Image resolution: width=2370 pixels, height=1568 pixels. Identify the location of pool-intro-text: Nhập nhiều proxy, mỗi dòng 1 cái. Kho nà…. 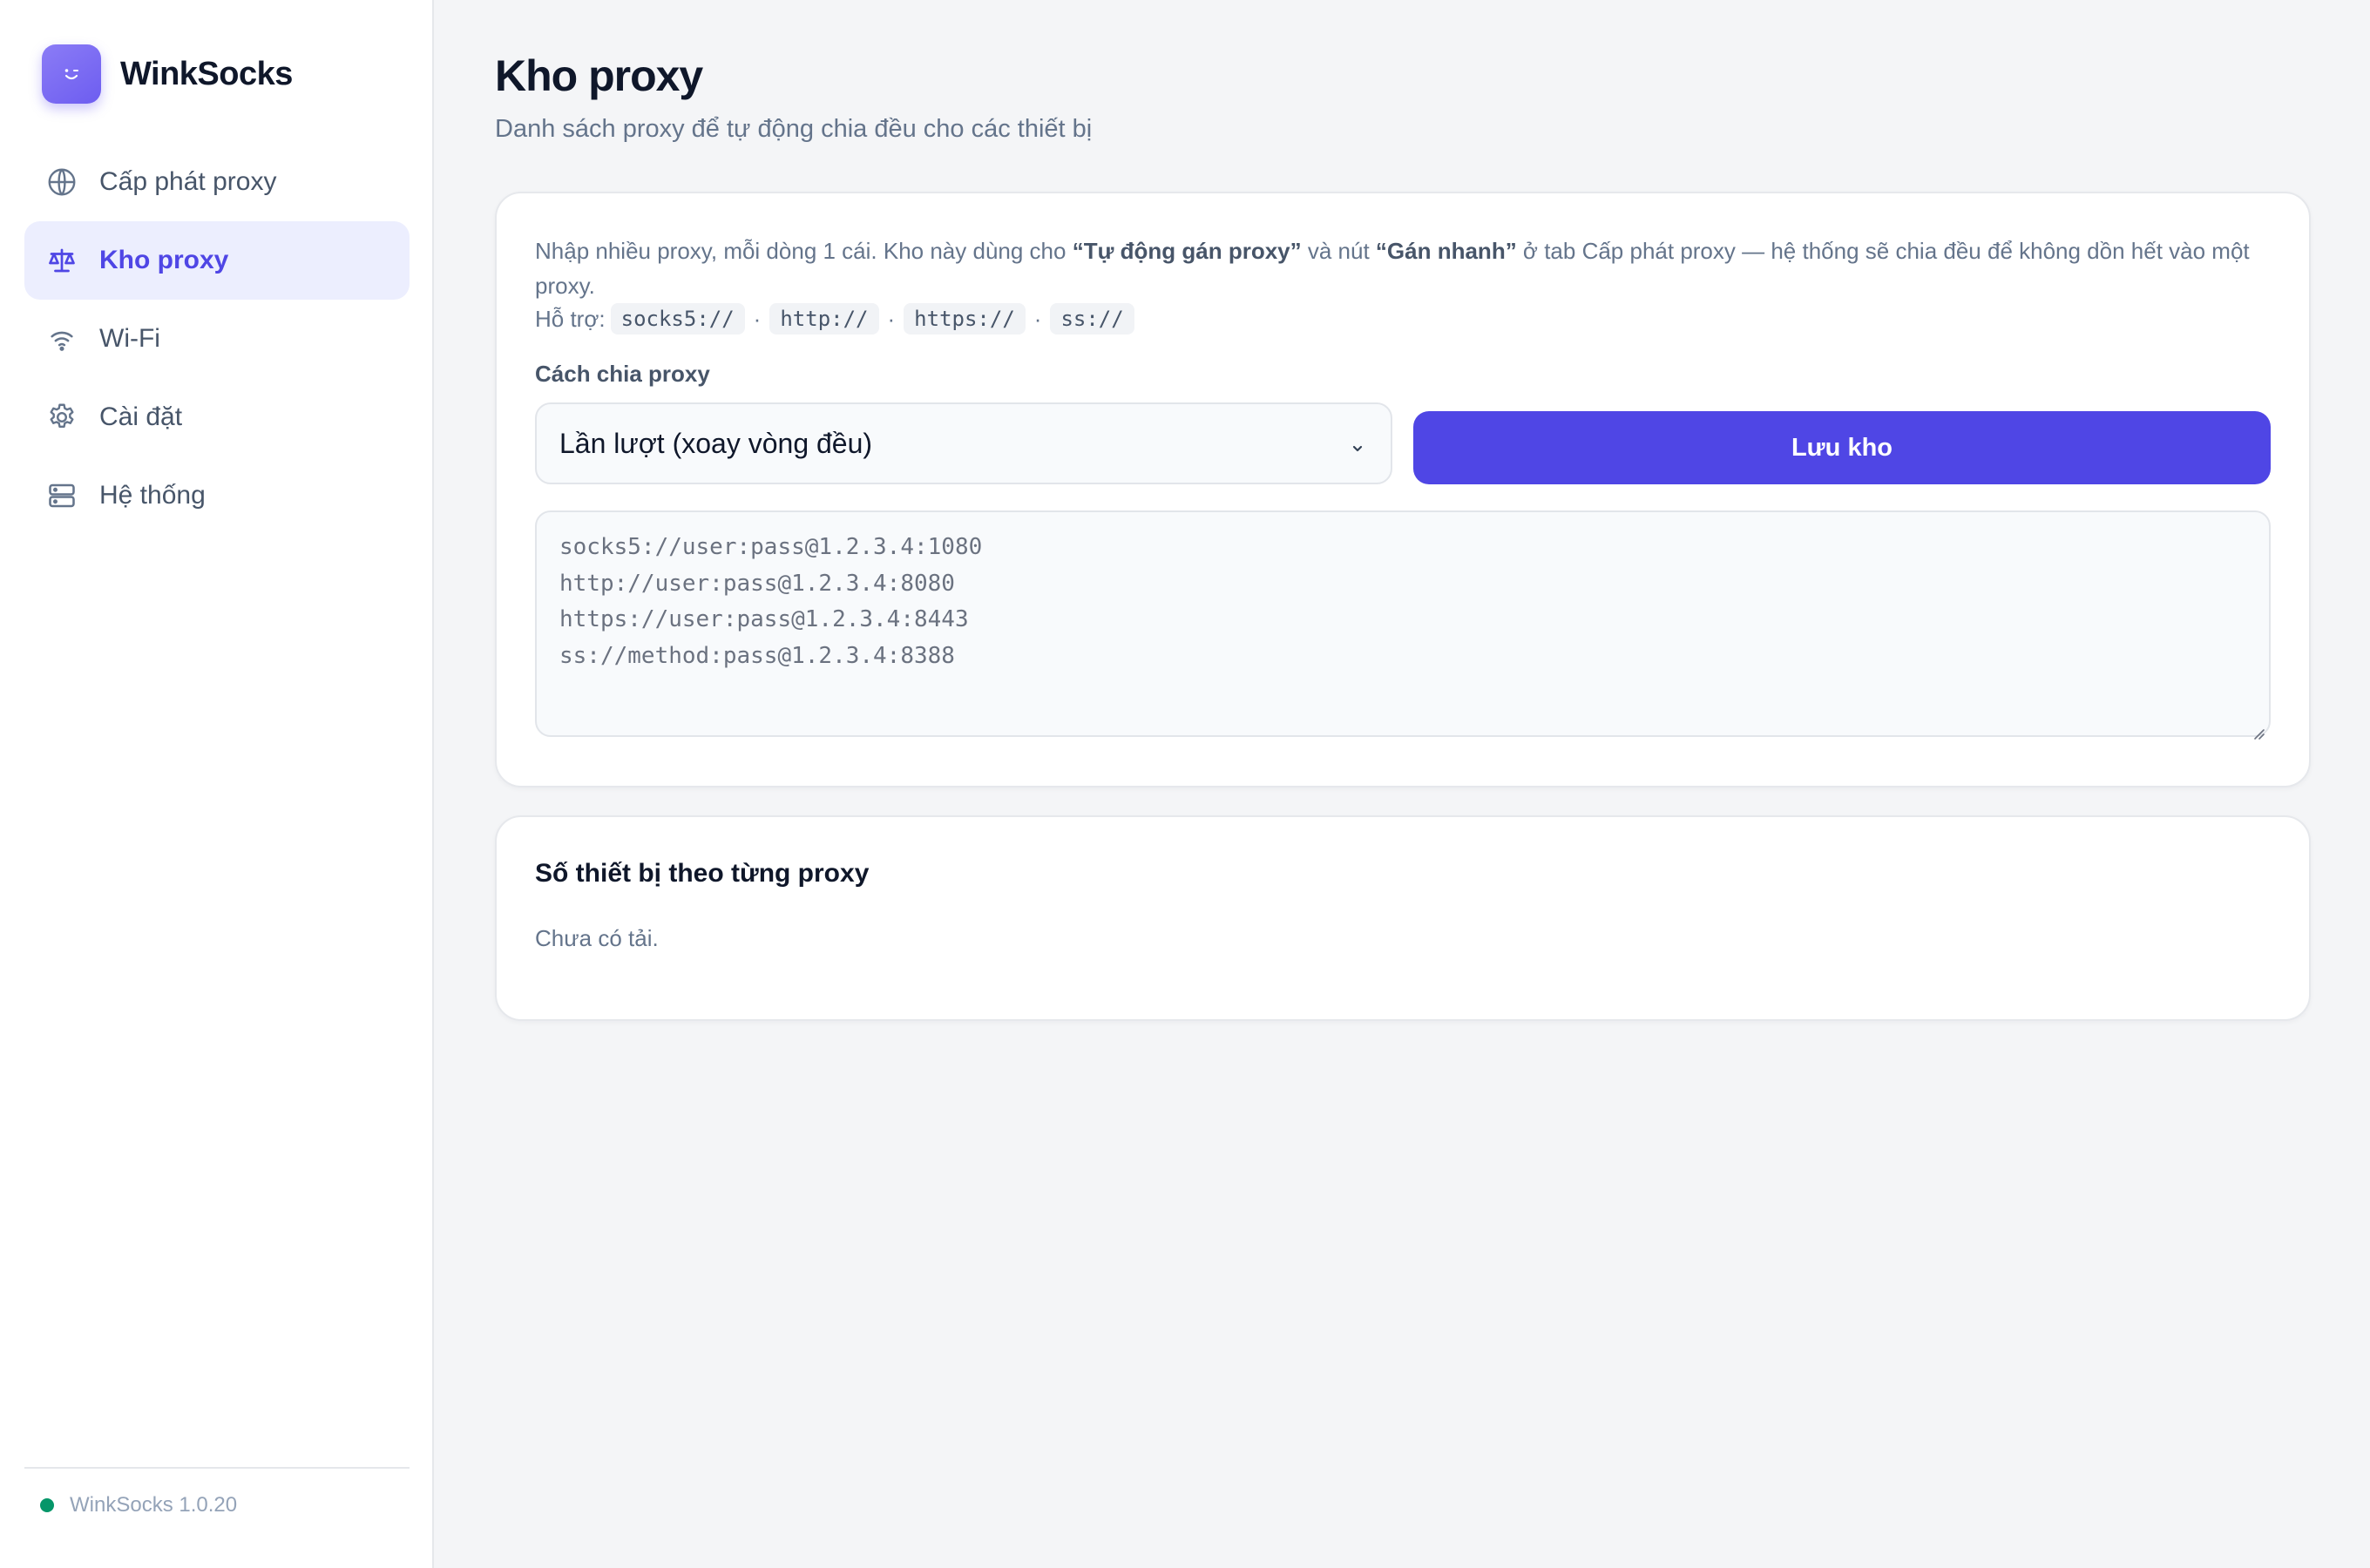
(1404, 268).